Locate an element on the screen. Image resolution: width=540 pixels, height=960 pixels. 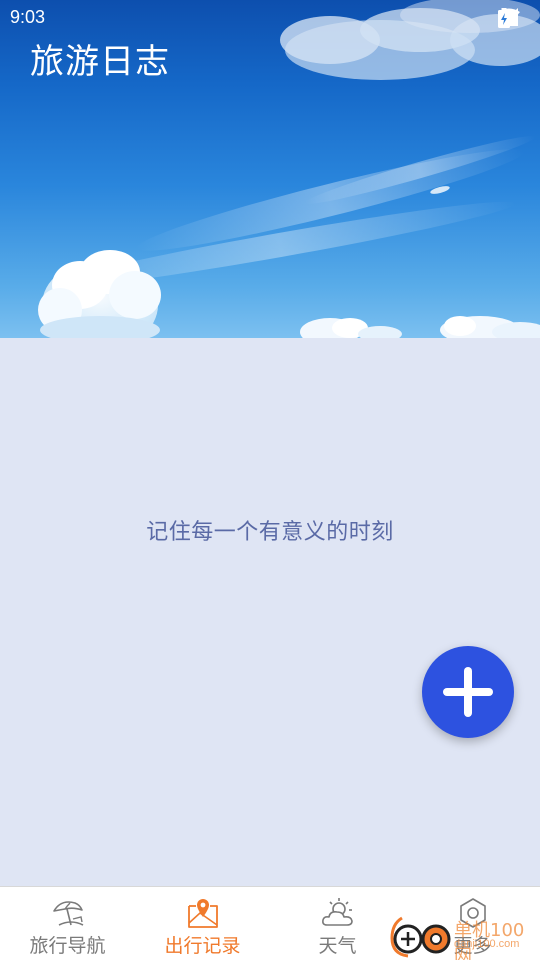
battery-charging-icon is located at coordinates (504, 18).